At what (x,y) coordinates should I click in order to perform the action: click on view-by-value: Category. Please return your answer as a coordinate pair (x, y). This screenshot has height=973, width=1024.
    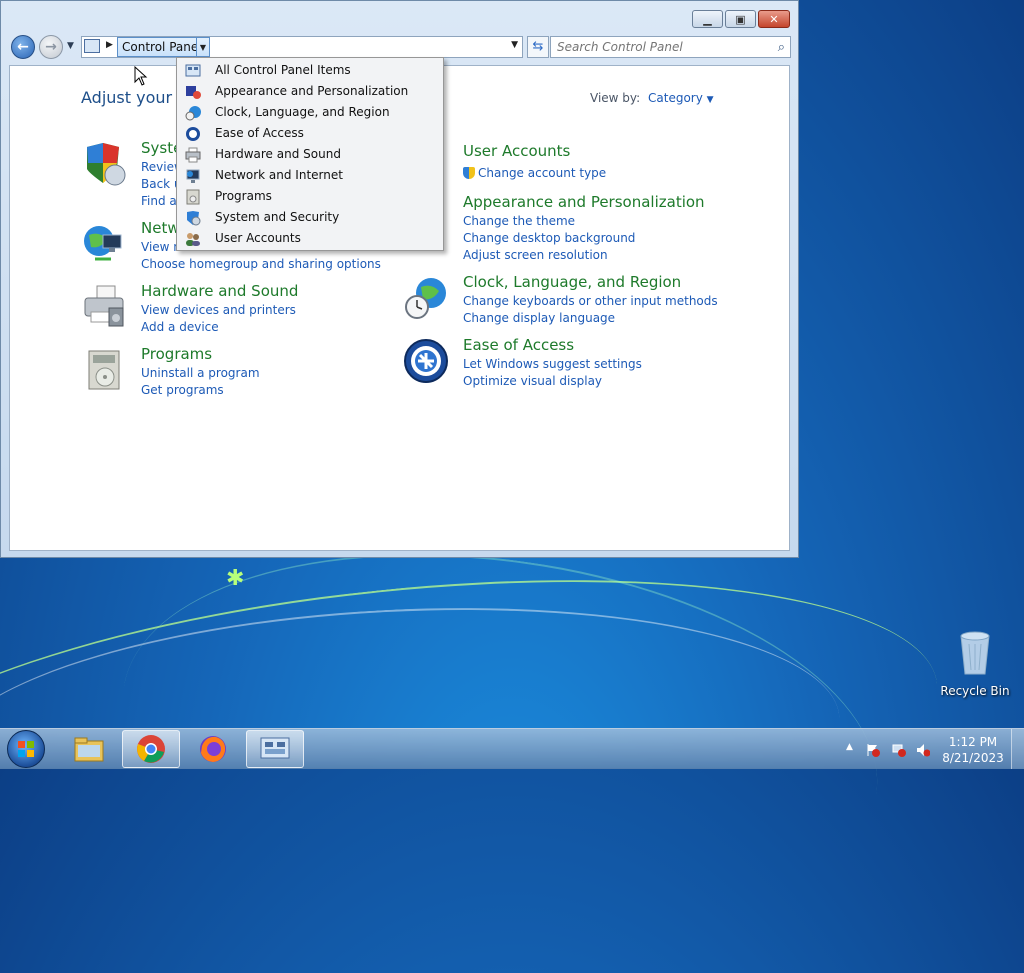
    Looking at the image, I should click on (675, 98).